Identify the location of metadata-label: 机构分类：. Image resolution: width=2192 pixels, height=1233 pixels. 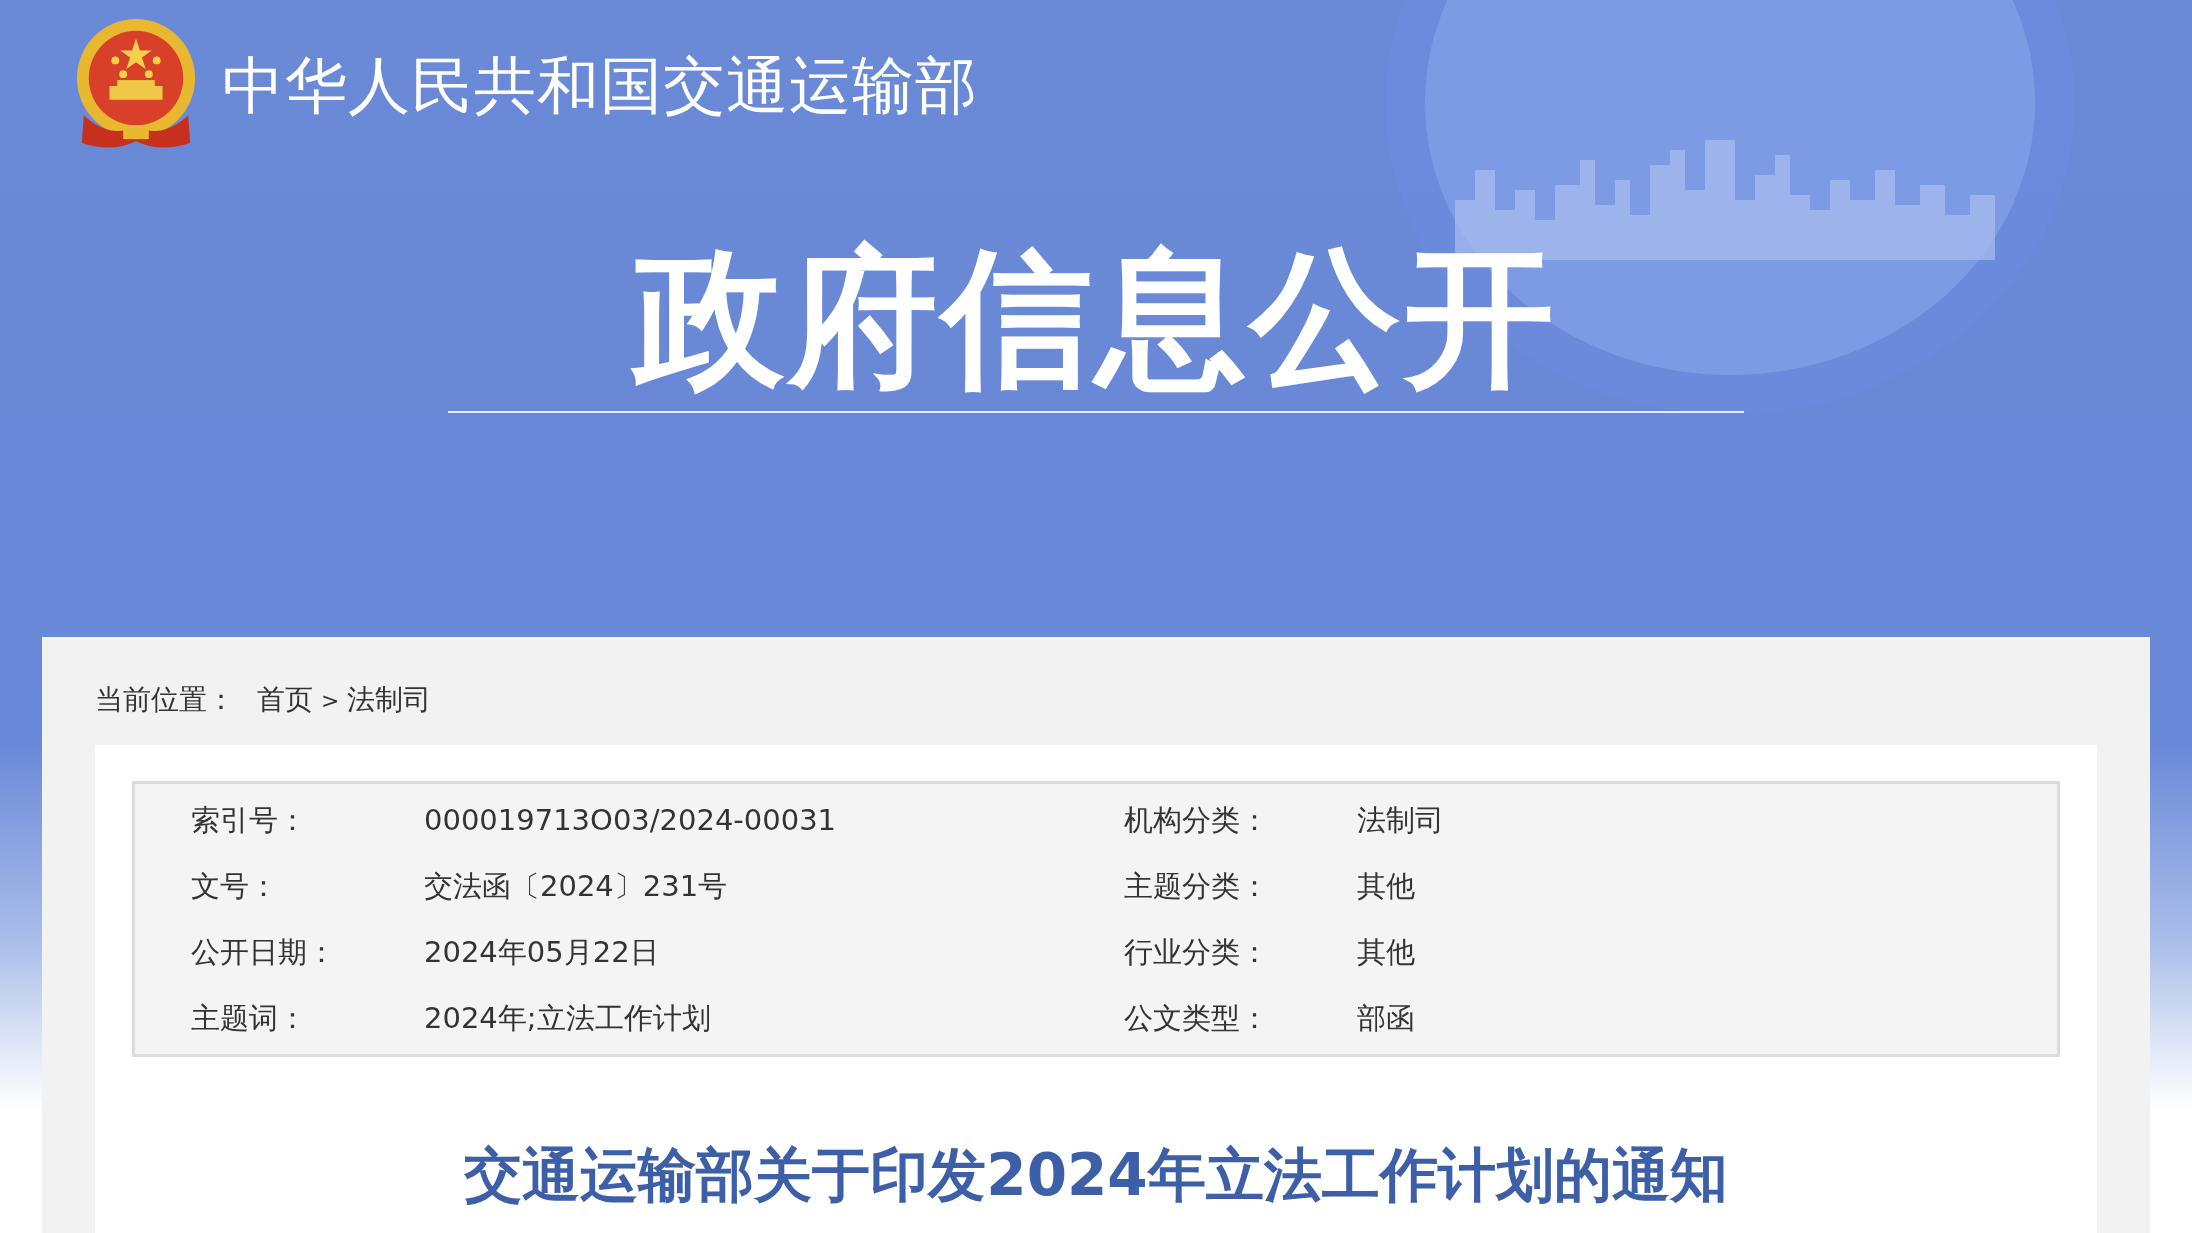
(1197, 820).